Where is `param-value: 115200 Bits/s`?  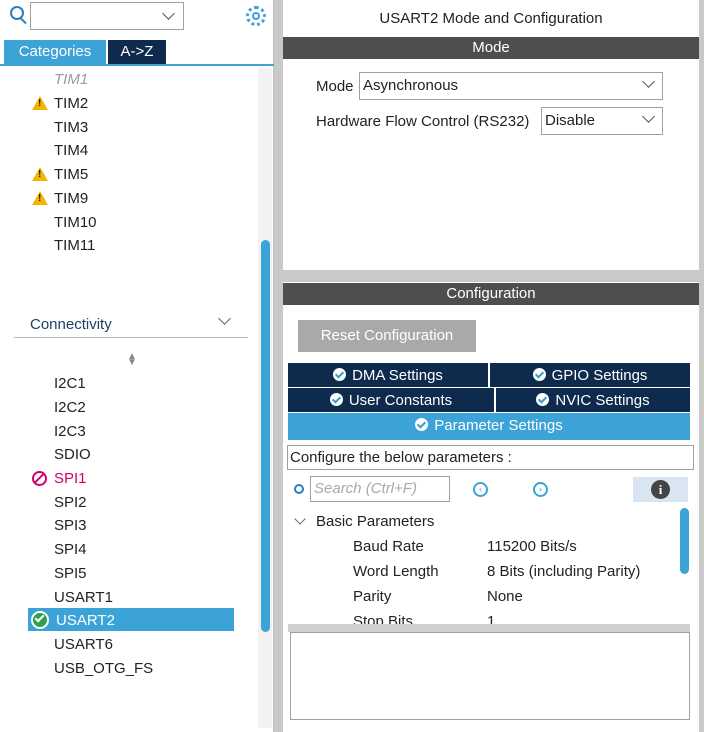
param-value: 115200 Bits/s is located at coordinates (532, 546).